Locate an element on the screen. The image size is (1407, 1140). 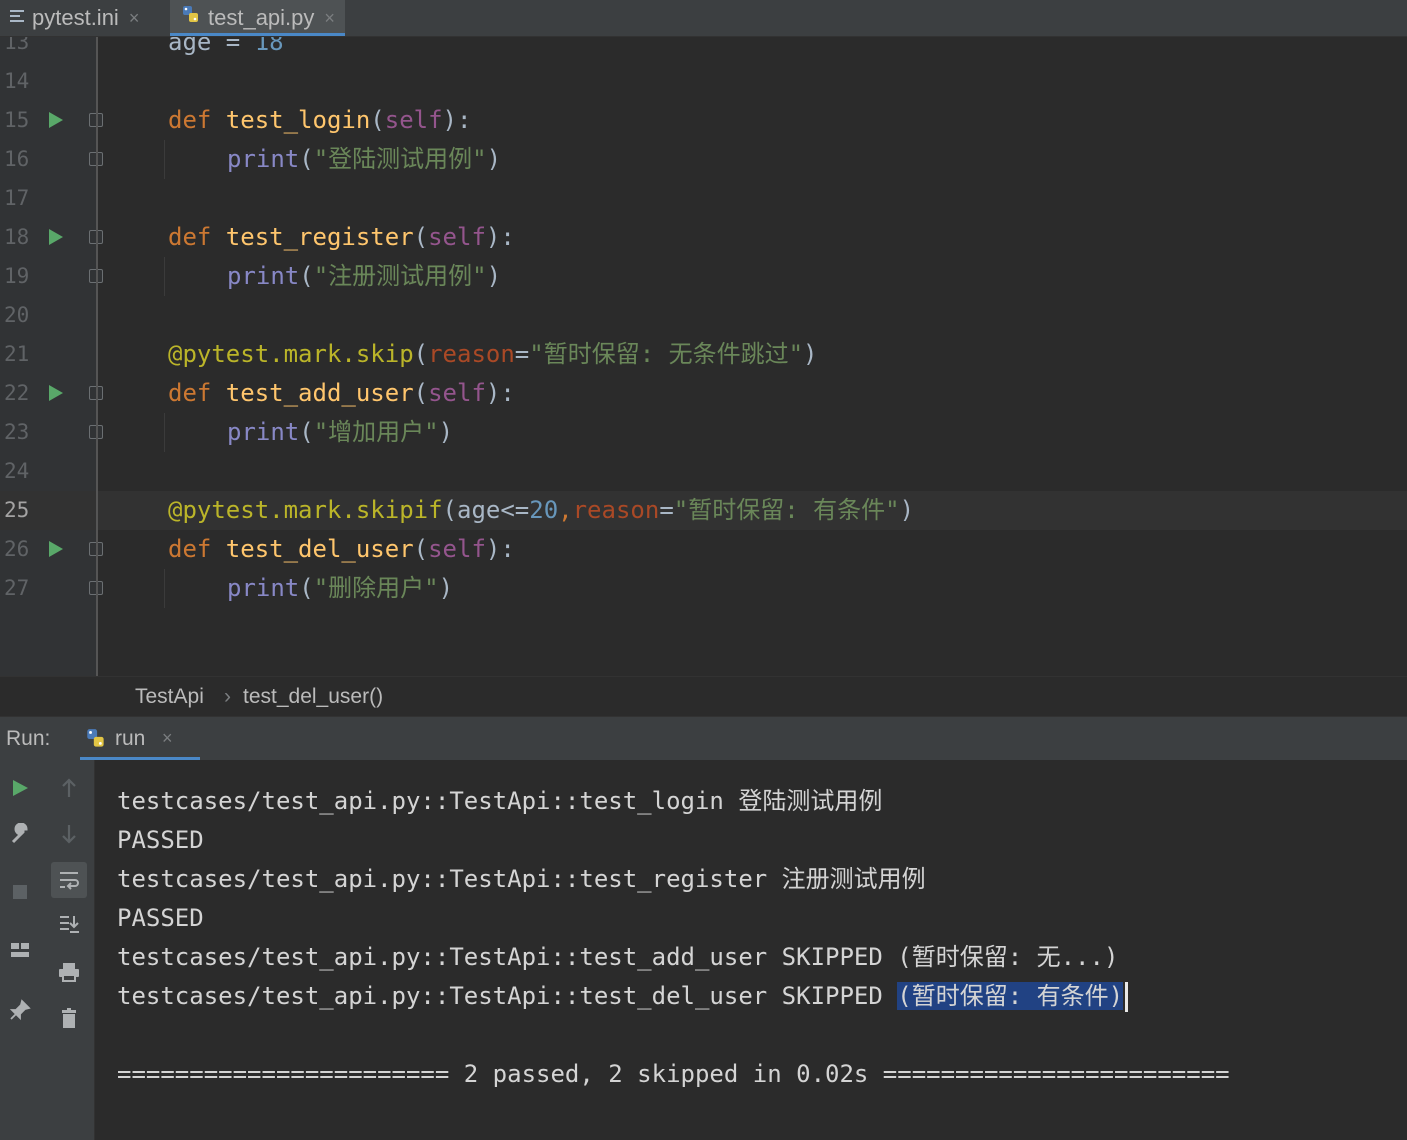
wrench-icon is located at coordinates (20, 834).